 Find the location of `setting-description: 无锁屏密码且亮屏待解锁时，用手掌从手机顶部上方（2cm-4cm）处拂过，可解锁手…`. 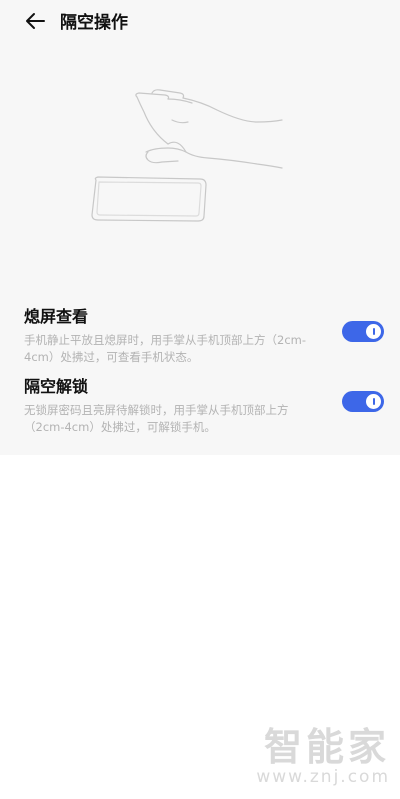

setting-description: 无锁屏密码且亮屏待解锁时，用手掌从手机顶部上方（2cm-4cm）处拂过，可解锁手… is located at coordinates (156, 418).